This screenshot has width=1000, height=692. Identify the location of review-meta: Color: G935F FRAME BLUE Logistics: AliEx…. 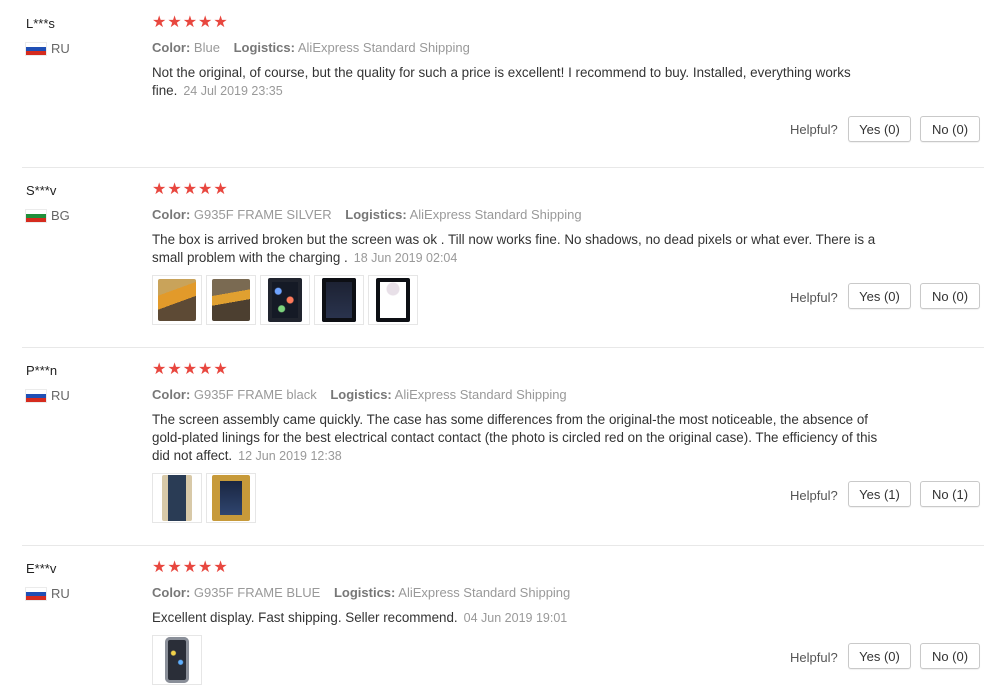
(361, 592).